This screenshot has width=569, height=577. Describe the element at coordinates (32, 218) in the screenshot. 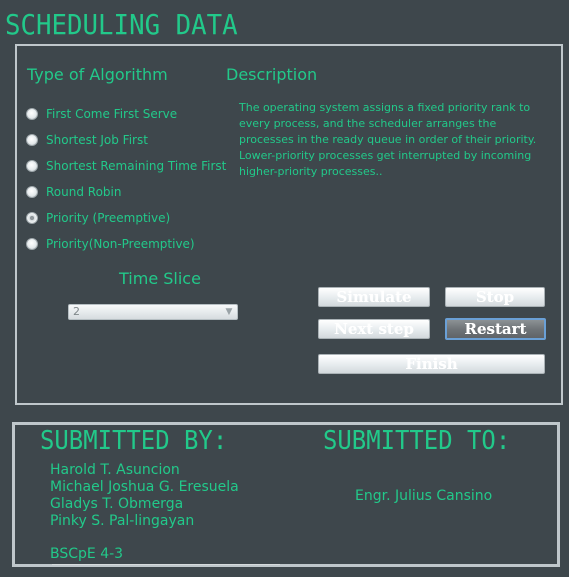

I see `radio-button-selected-icon` at that location.